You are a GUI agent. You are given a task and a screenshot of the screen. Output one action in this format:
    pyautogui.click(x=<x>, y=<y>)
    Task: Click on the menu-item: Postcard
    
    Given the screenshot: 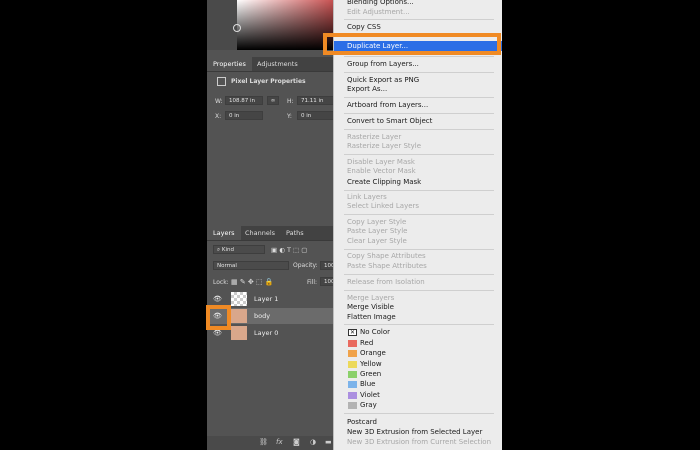 What is the action you would take?
    pyautogui.click(x=418, y=422)
    